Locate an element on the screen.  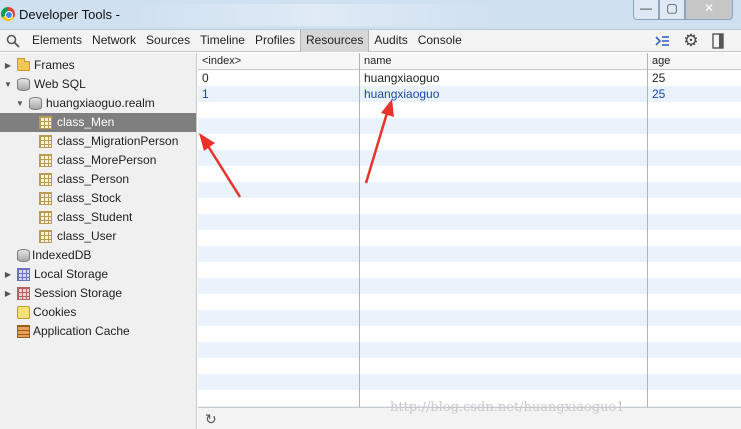
minimize-button: — is located at coordinates (646, 10).